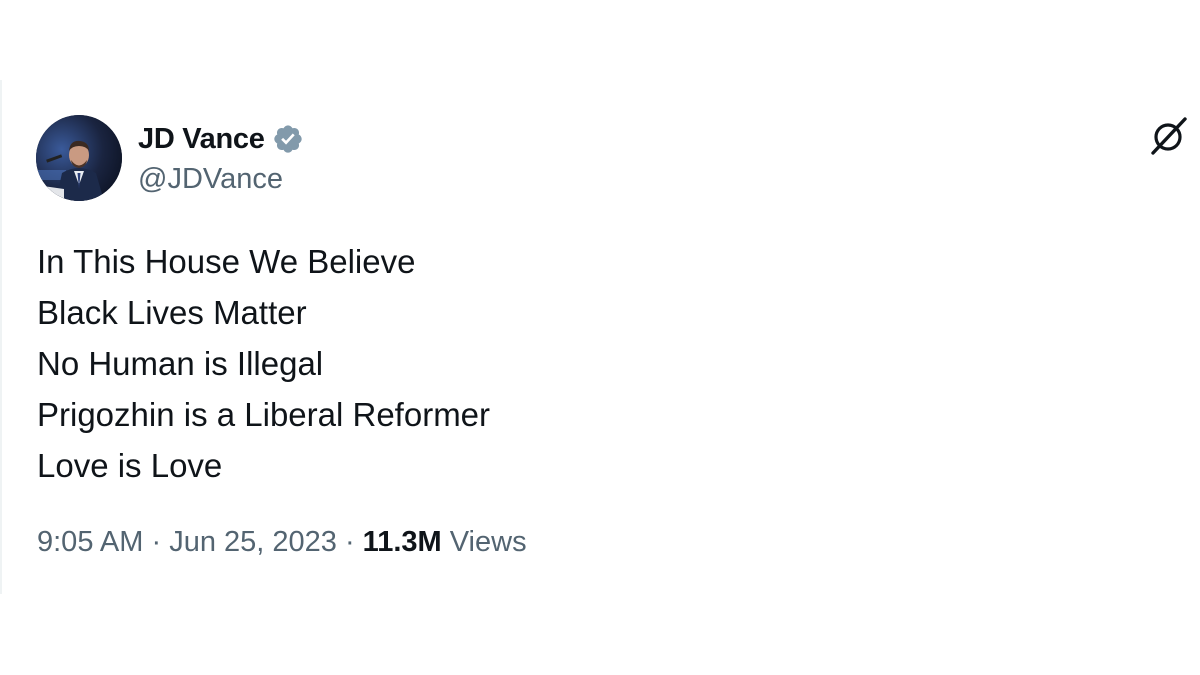 The height and width of the screenshot is (675, 1200). What do you see at coordinates (1, 337) in the screenshot?
I see `card-left-border` at bounding box center [1, 337].